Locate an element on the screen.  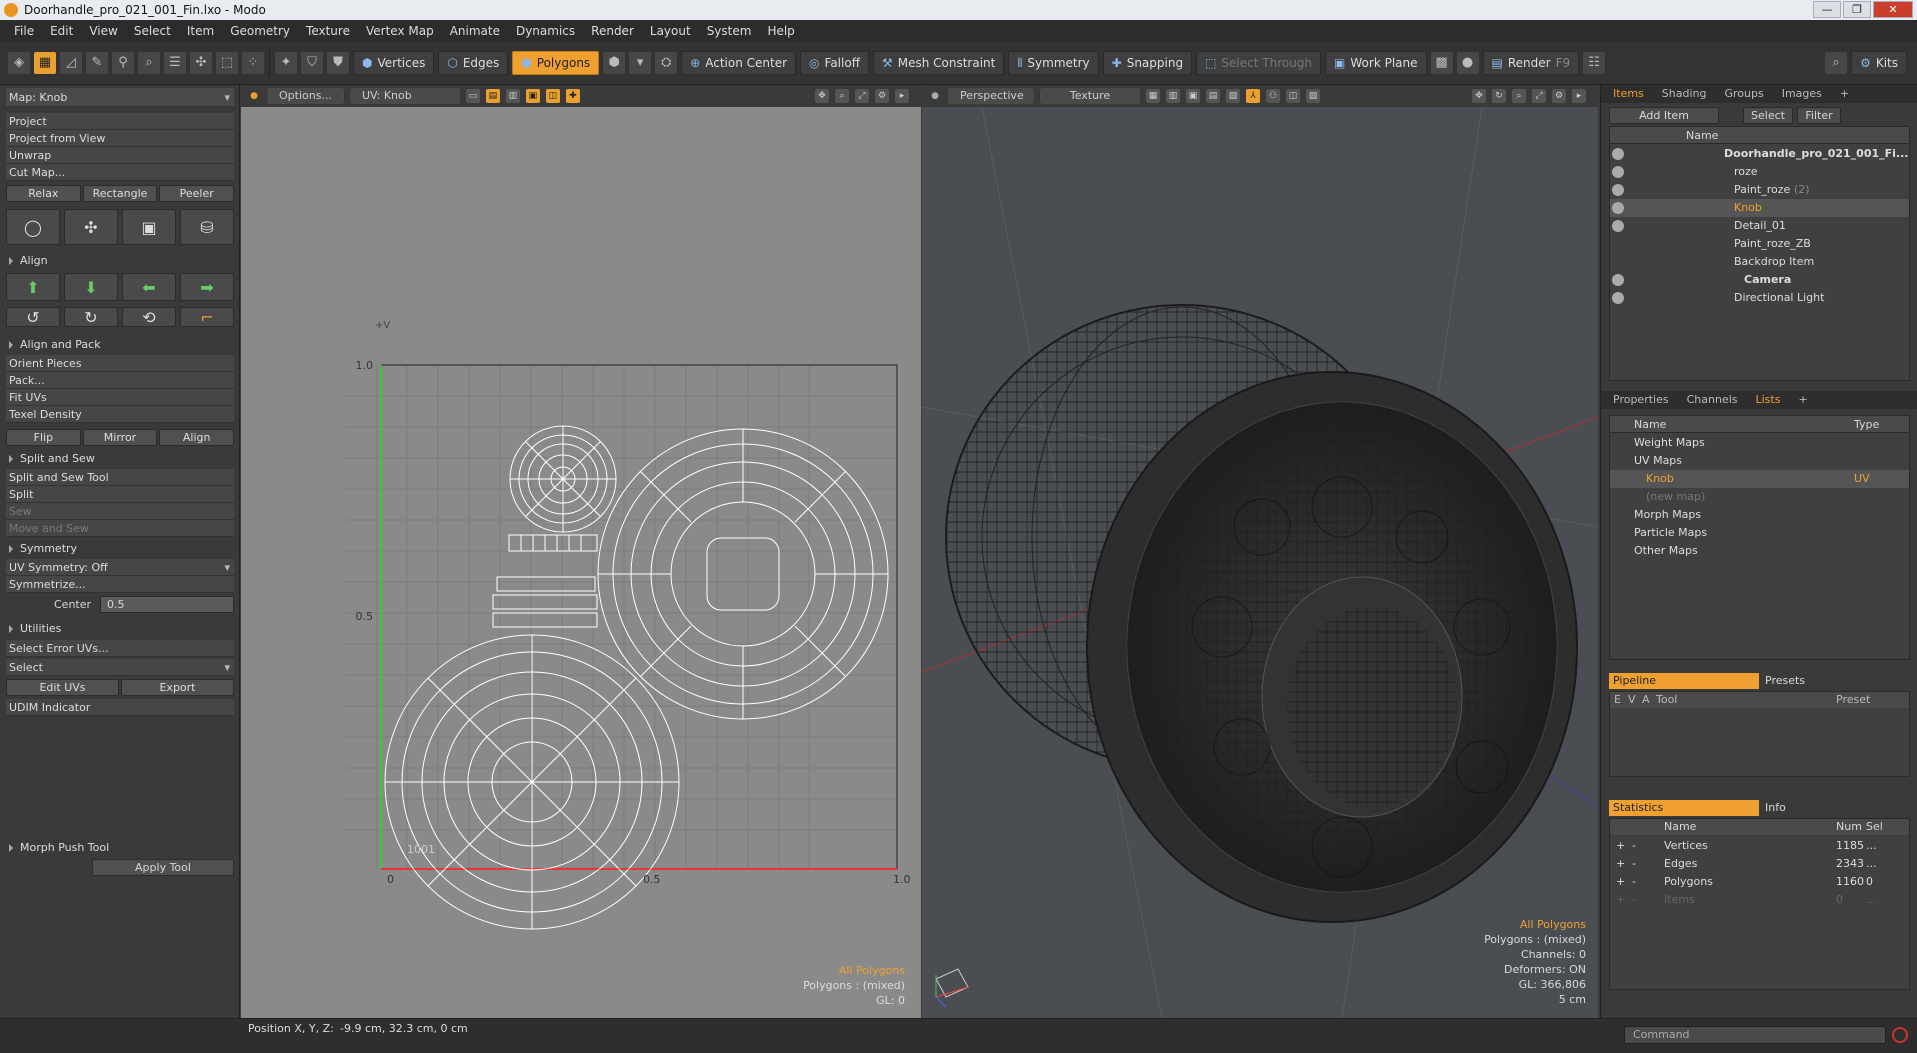
export-dropdown: Export is located at coordinates (177, 687).